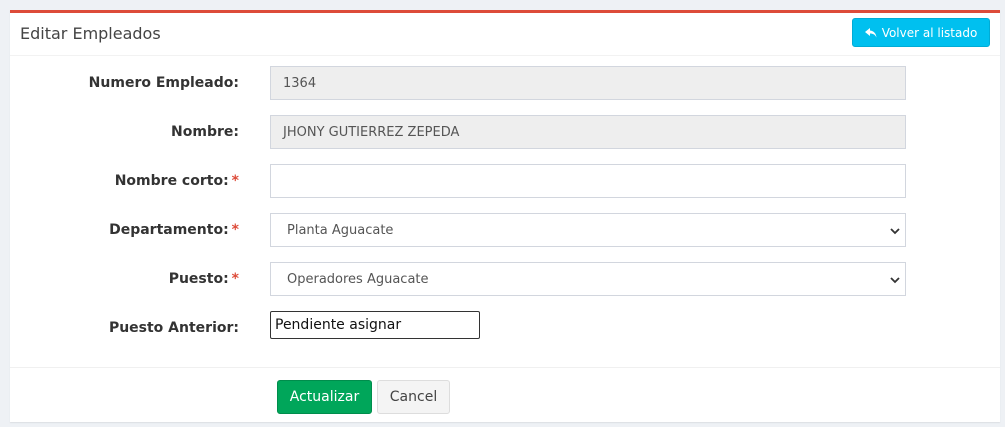  Describe the element at coordinates (174, 230) in the screenshot. I see `departamento-label: Departamento: *` at that location.